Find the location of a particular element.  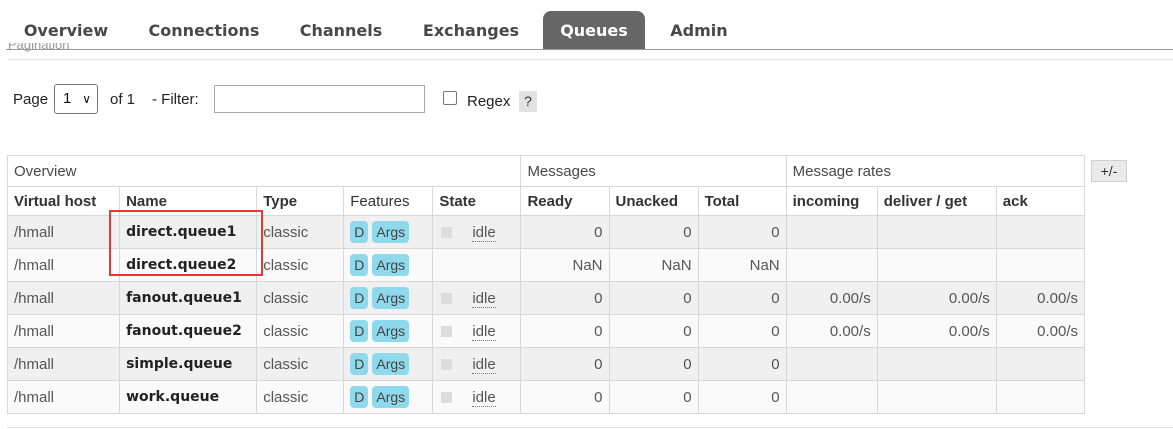

help-button: ? is located at coordinates (528, 101).